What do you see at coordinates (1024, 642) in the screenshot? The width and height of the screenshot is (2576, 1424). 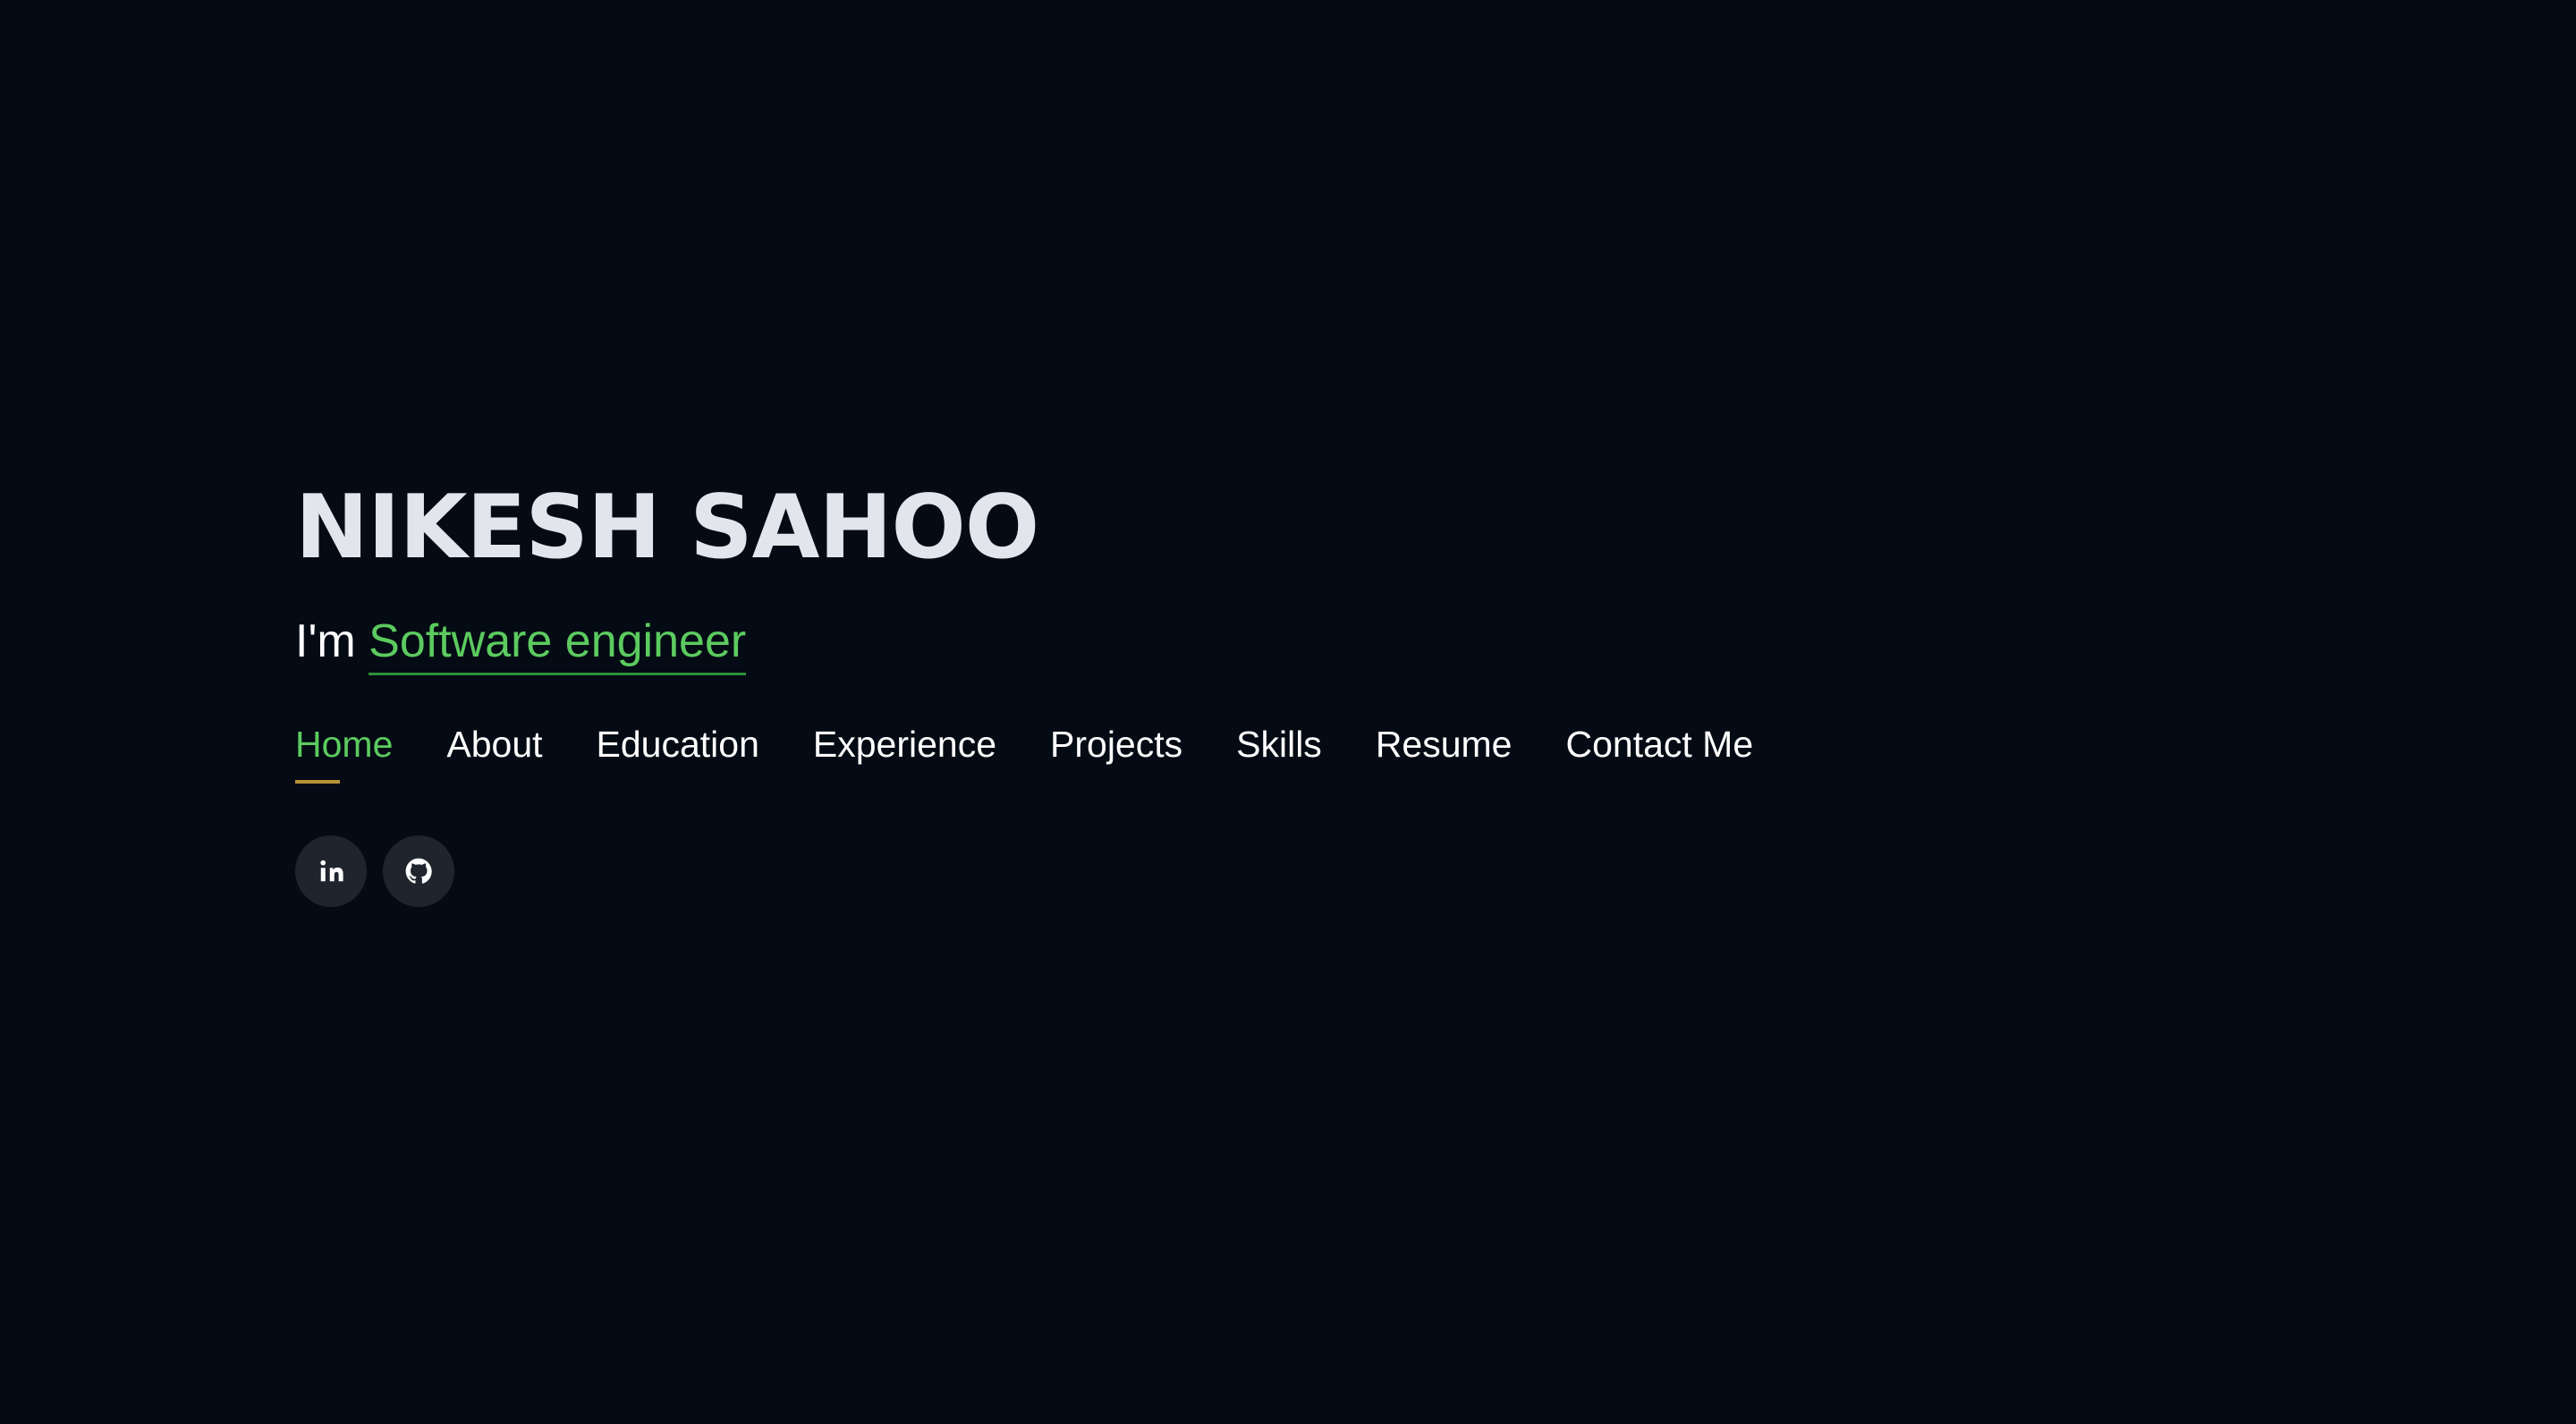 I see `hero-tagline: I'm Software engineer` at bounding box center [1024, 642].